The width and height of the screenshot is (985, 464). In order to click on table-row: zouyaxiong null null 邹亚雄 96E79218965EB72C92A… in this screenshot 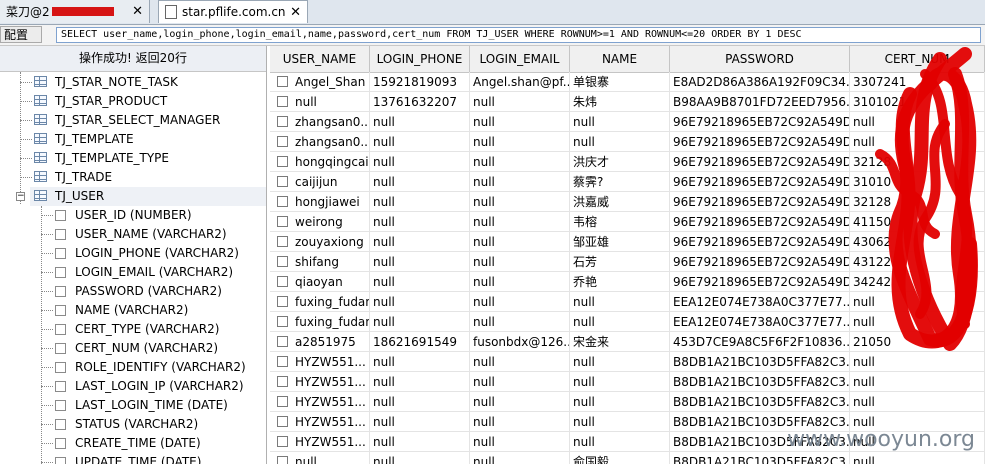, I will do `click(627, 242)`.